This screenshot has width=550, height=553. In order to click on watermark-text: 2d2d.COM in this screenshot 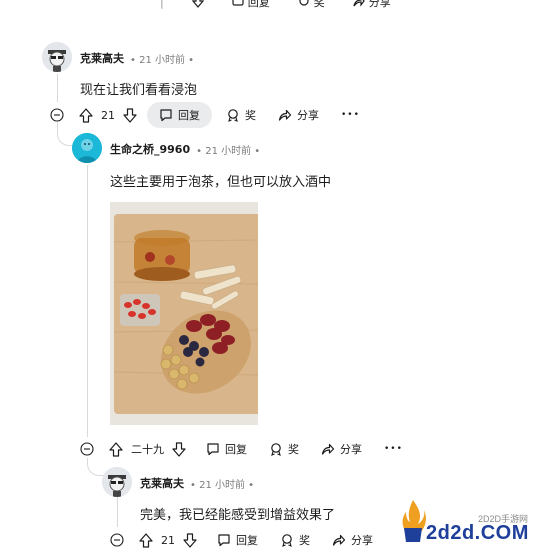, I will do `click(477, 533)`.